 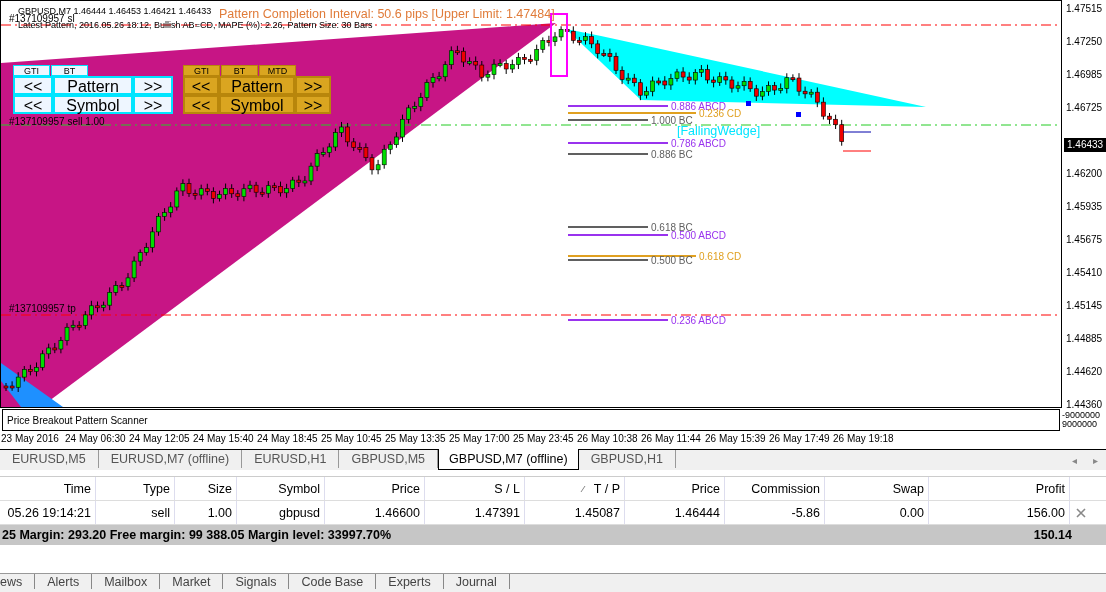 What do you see at coordinates (96, 438) in the screenshot?
I see `time-axis-label: 24 May 06:30` at bounding box center [96, 438].